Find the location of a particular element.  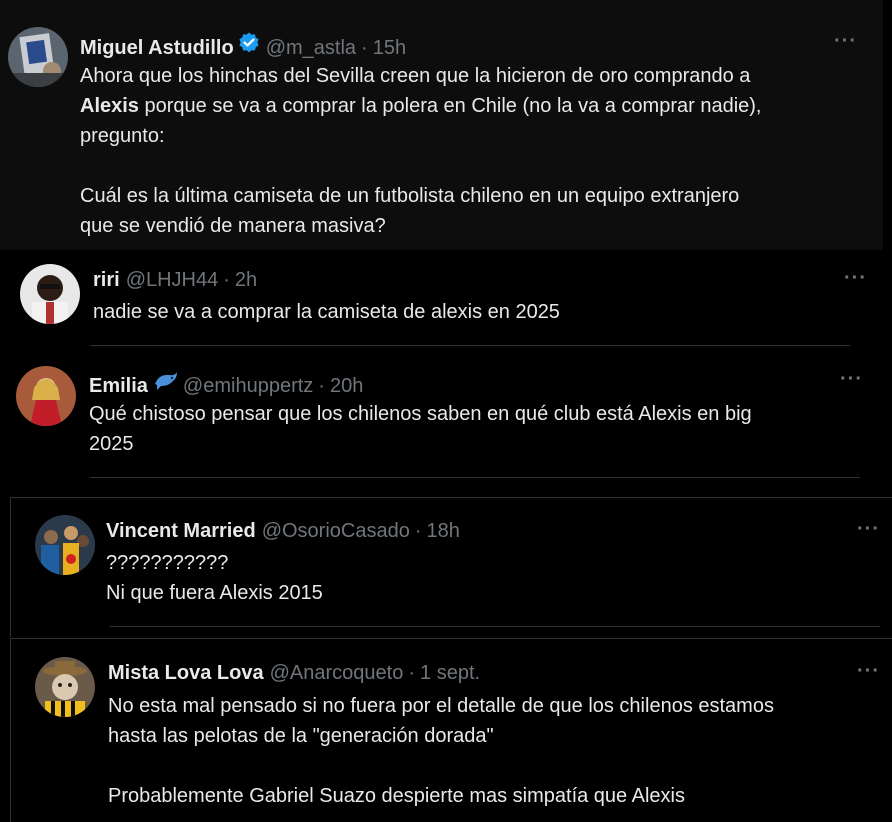

author-handle: @m_astla is located at coordinates (311, 48).